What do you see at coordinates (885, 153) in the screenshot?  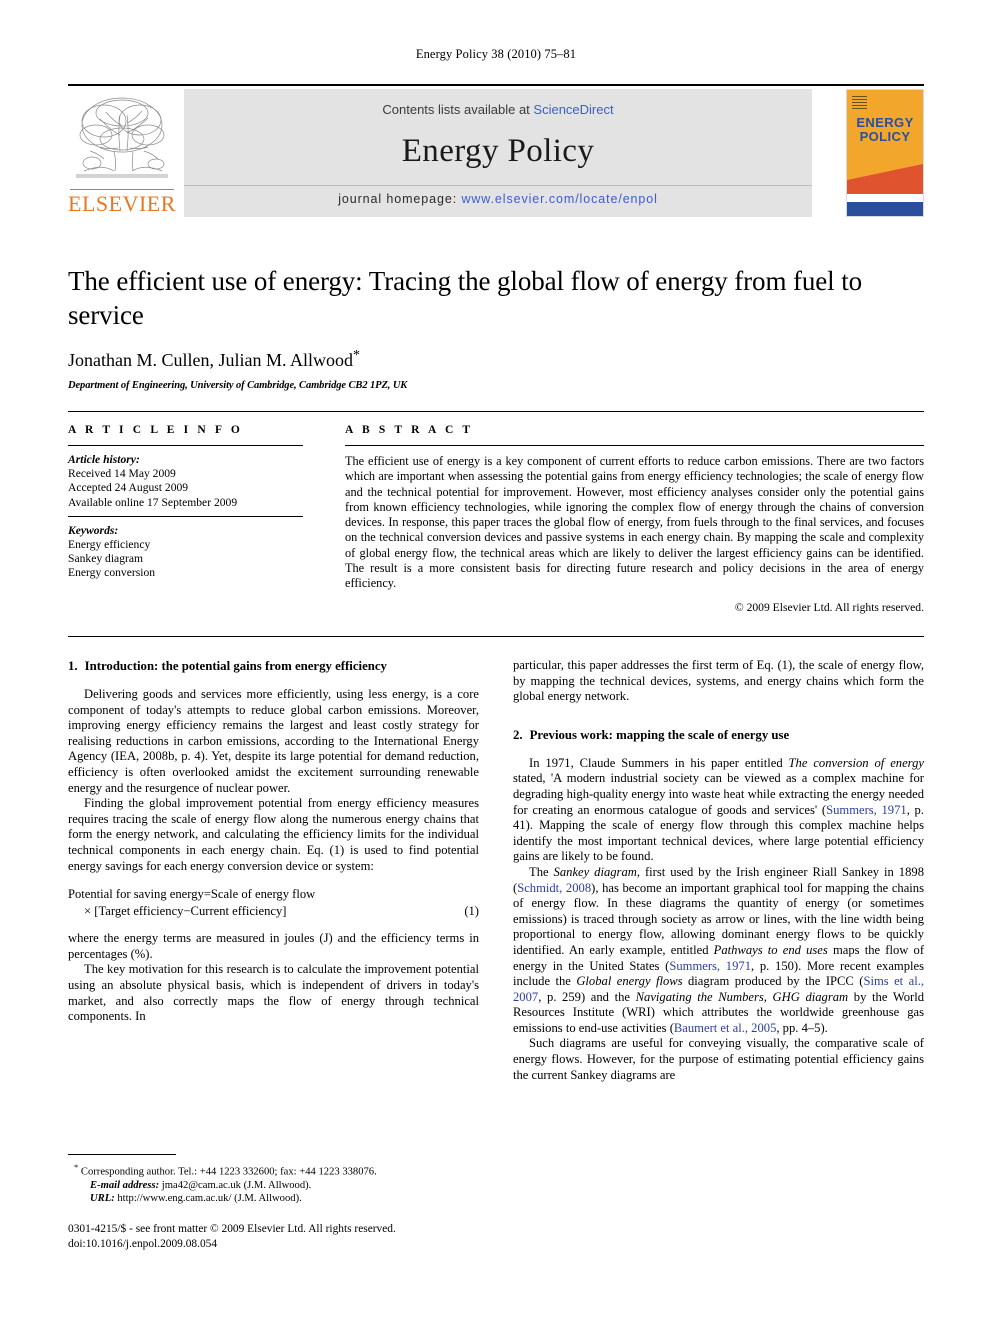 I see `journal-cover-thumbnail: ENERGY POLICY` at bounding box center [885, 153].